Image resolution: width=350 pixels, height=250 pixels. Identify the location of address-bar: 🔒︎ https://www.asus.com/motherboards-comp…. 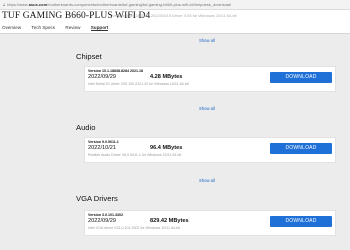
(175, 5).